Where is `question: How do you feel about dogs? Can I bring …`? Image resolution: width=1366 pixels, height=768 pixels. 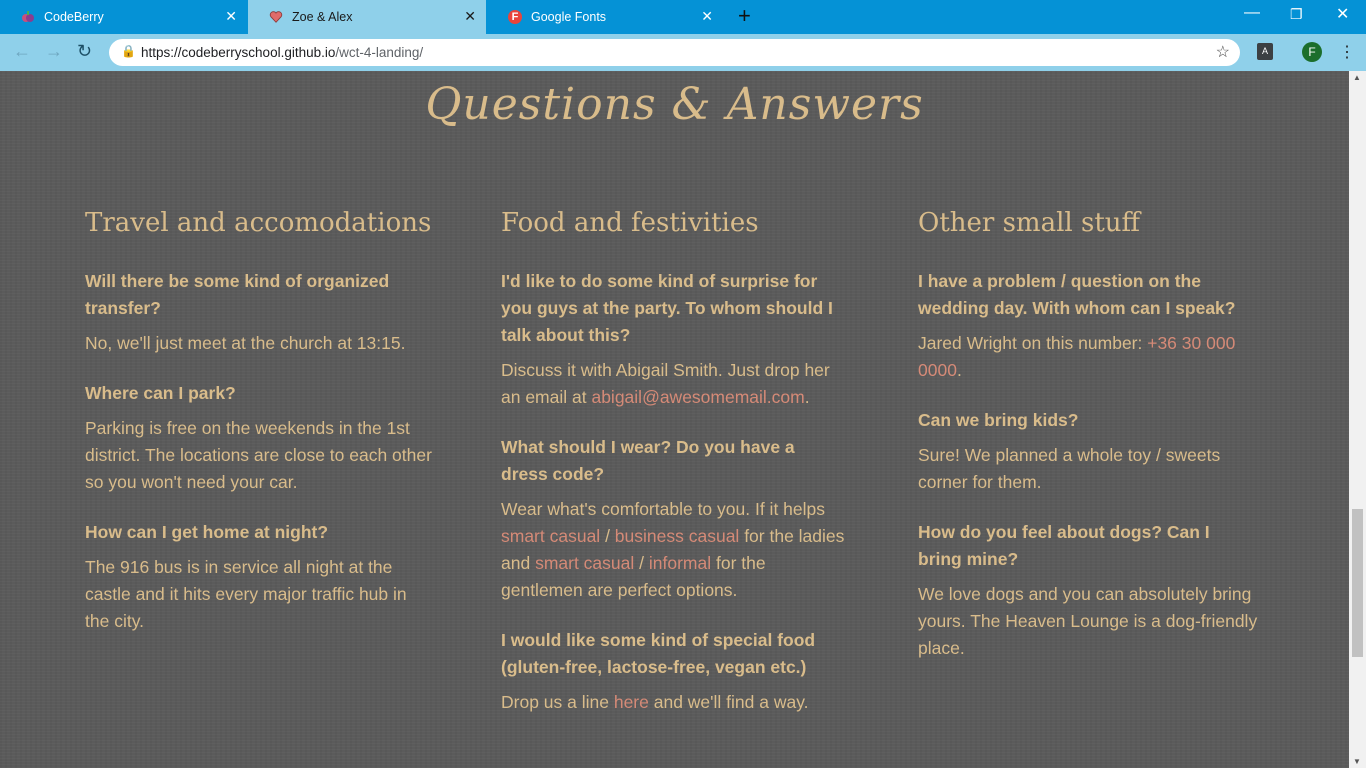 question: How do you feel about dogs? Can I bring … is located at coordinates (1064, 545).